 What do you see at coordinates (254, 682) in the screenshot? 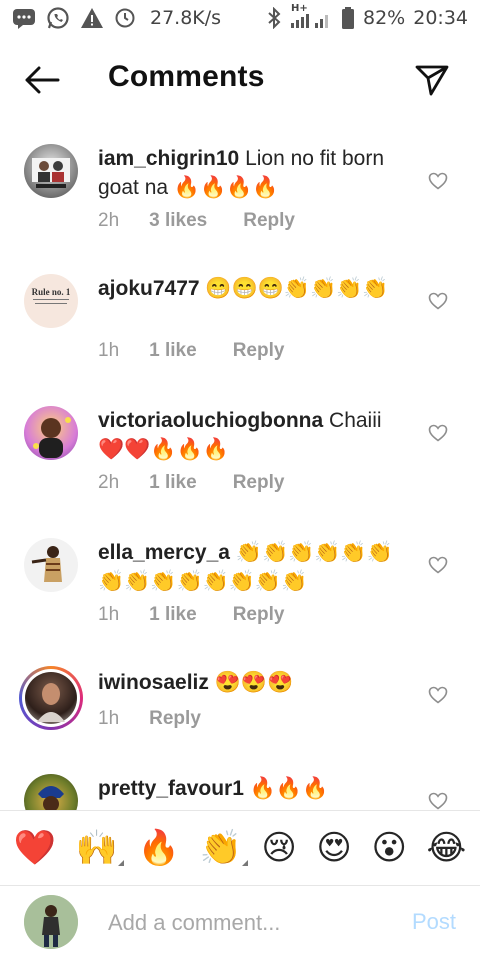
I see `comment-text: 😍😍😍` at bounding box center [254, 682].